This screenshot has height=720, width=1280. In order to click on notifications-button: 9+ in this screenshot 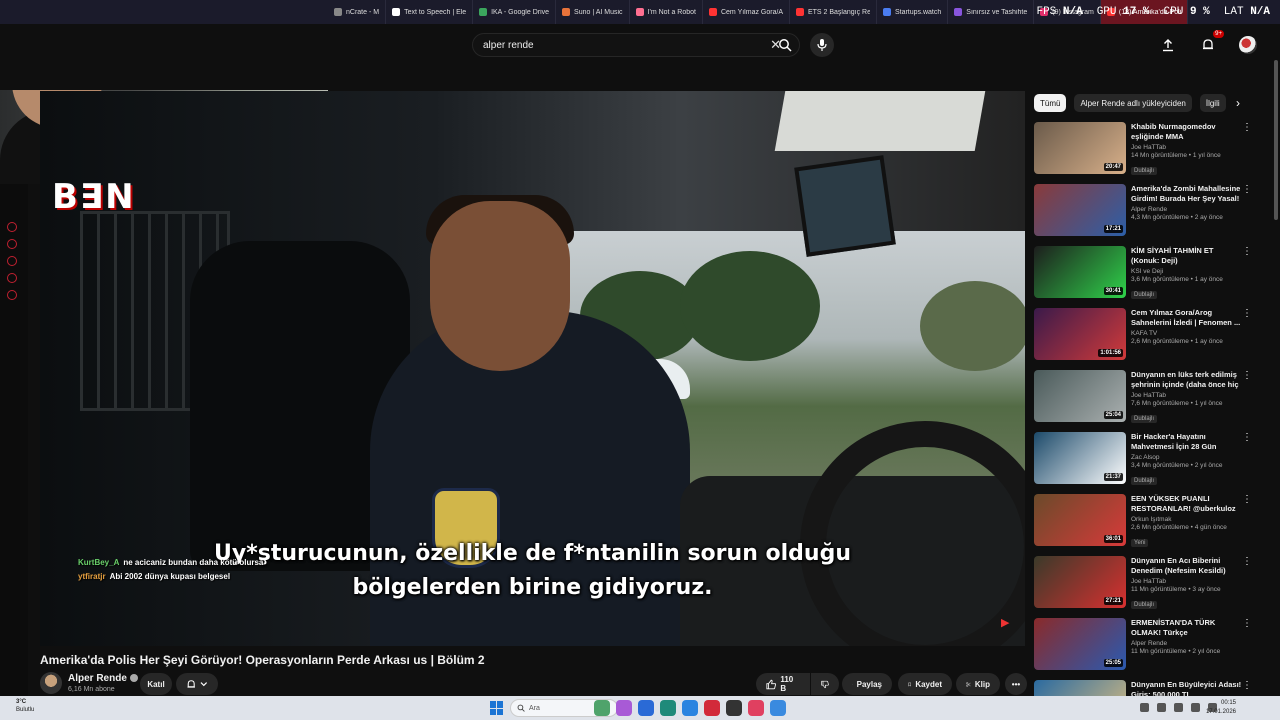, I will do `click(1210, 43)`.